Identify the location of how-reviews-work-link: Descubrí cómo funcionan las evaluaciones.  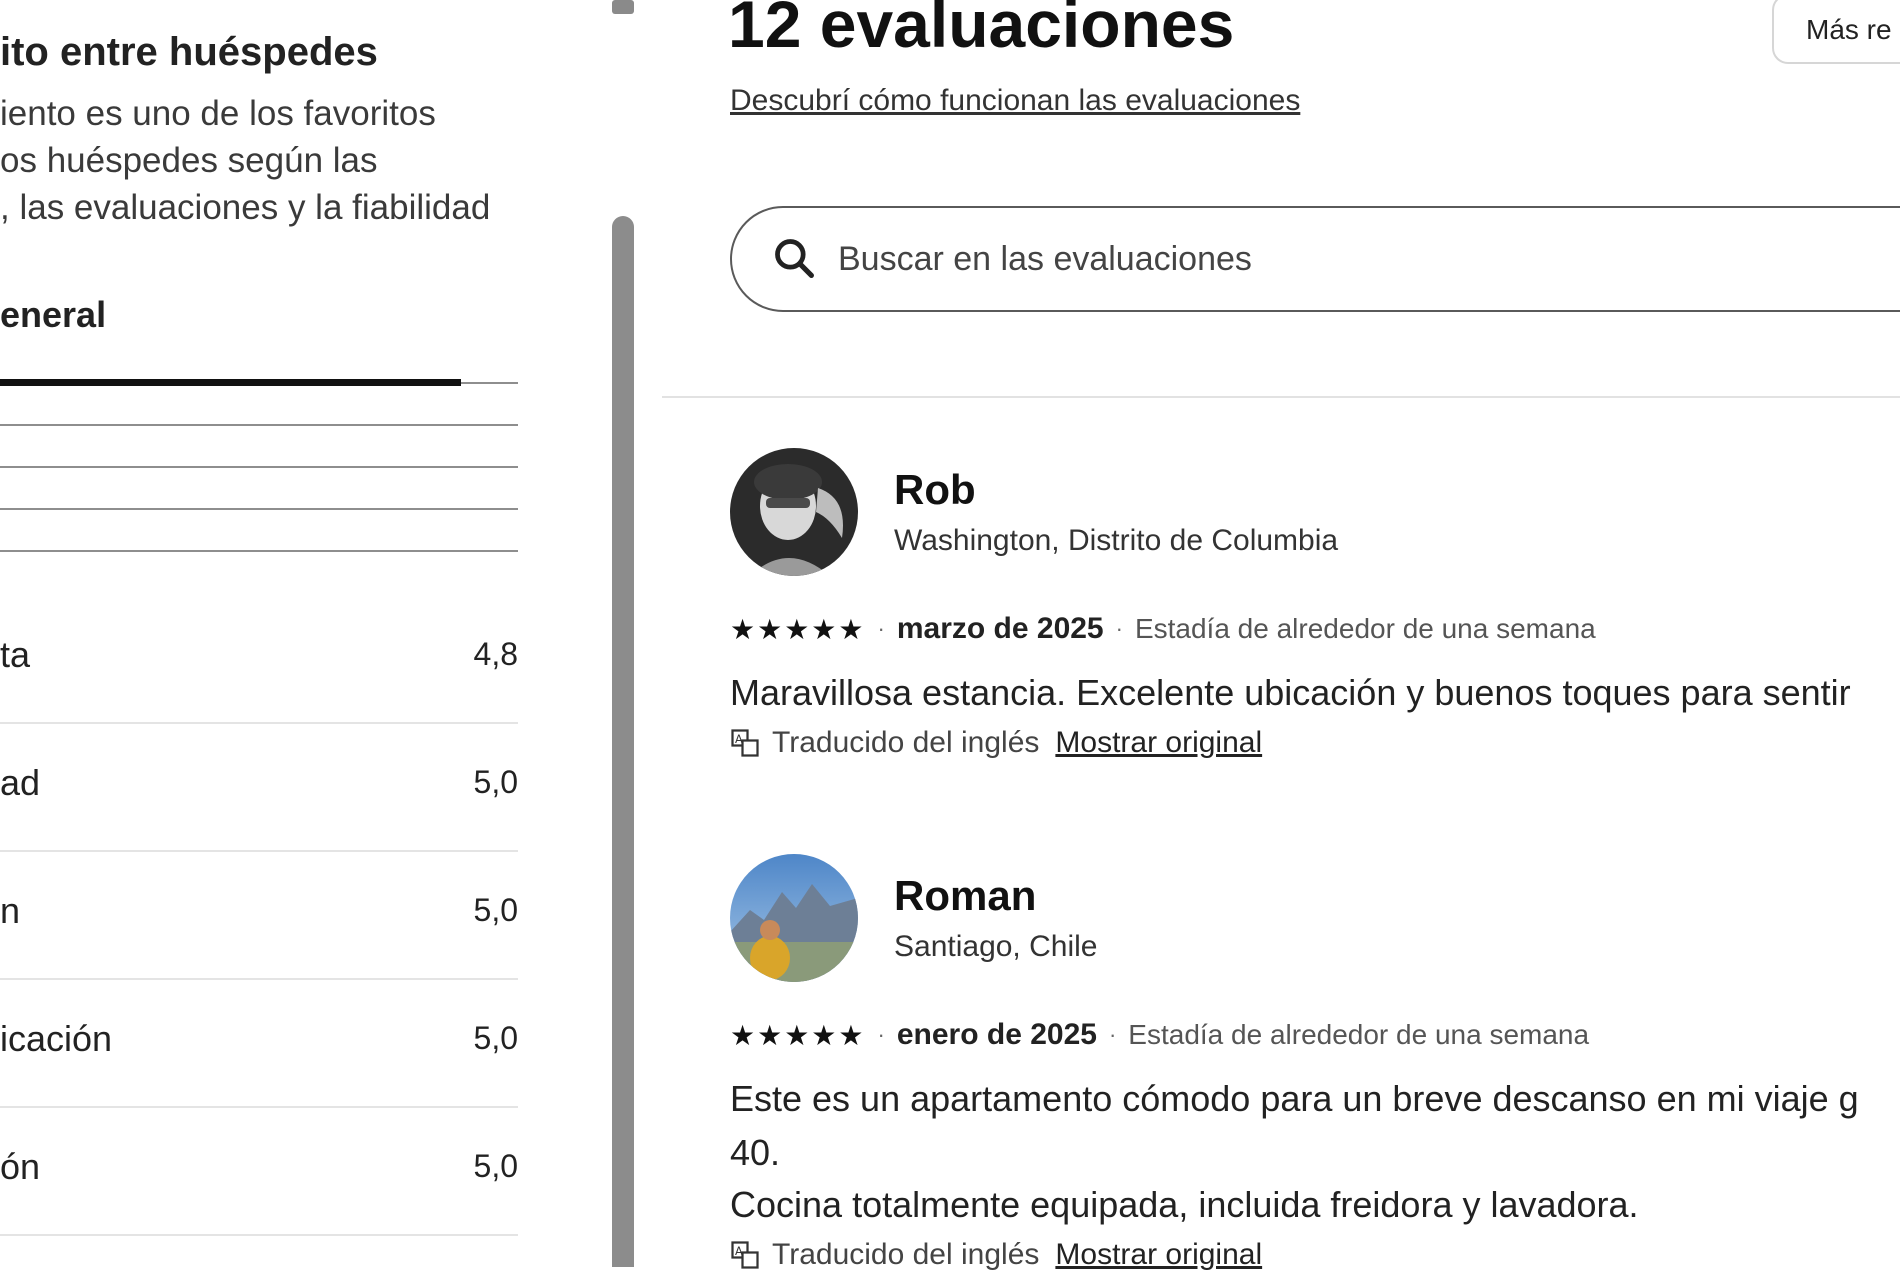
(1015, 101).